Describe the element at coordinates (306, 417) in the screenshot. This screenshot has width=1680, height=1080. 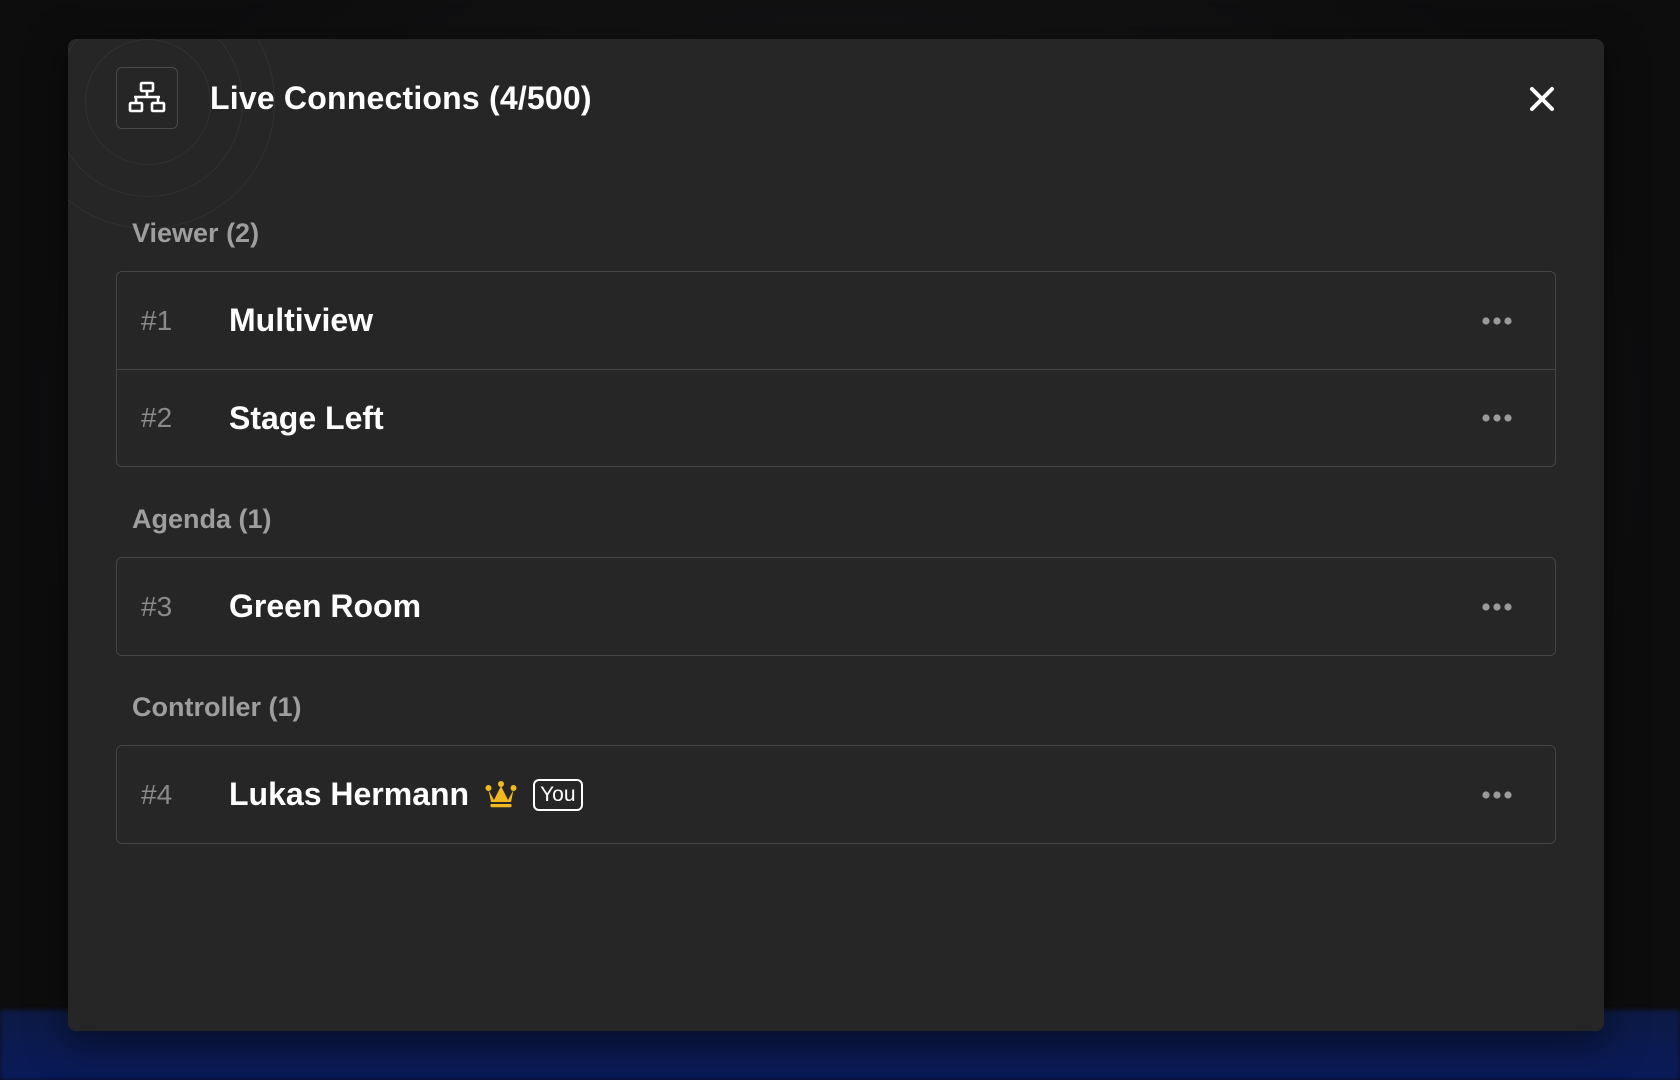
I see `connection-name: Stage Left` at that location.